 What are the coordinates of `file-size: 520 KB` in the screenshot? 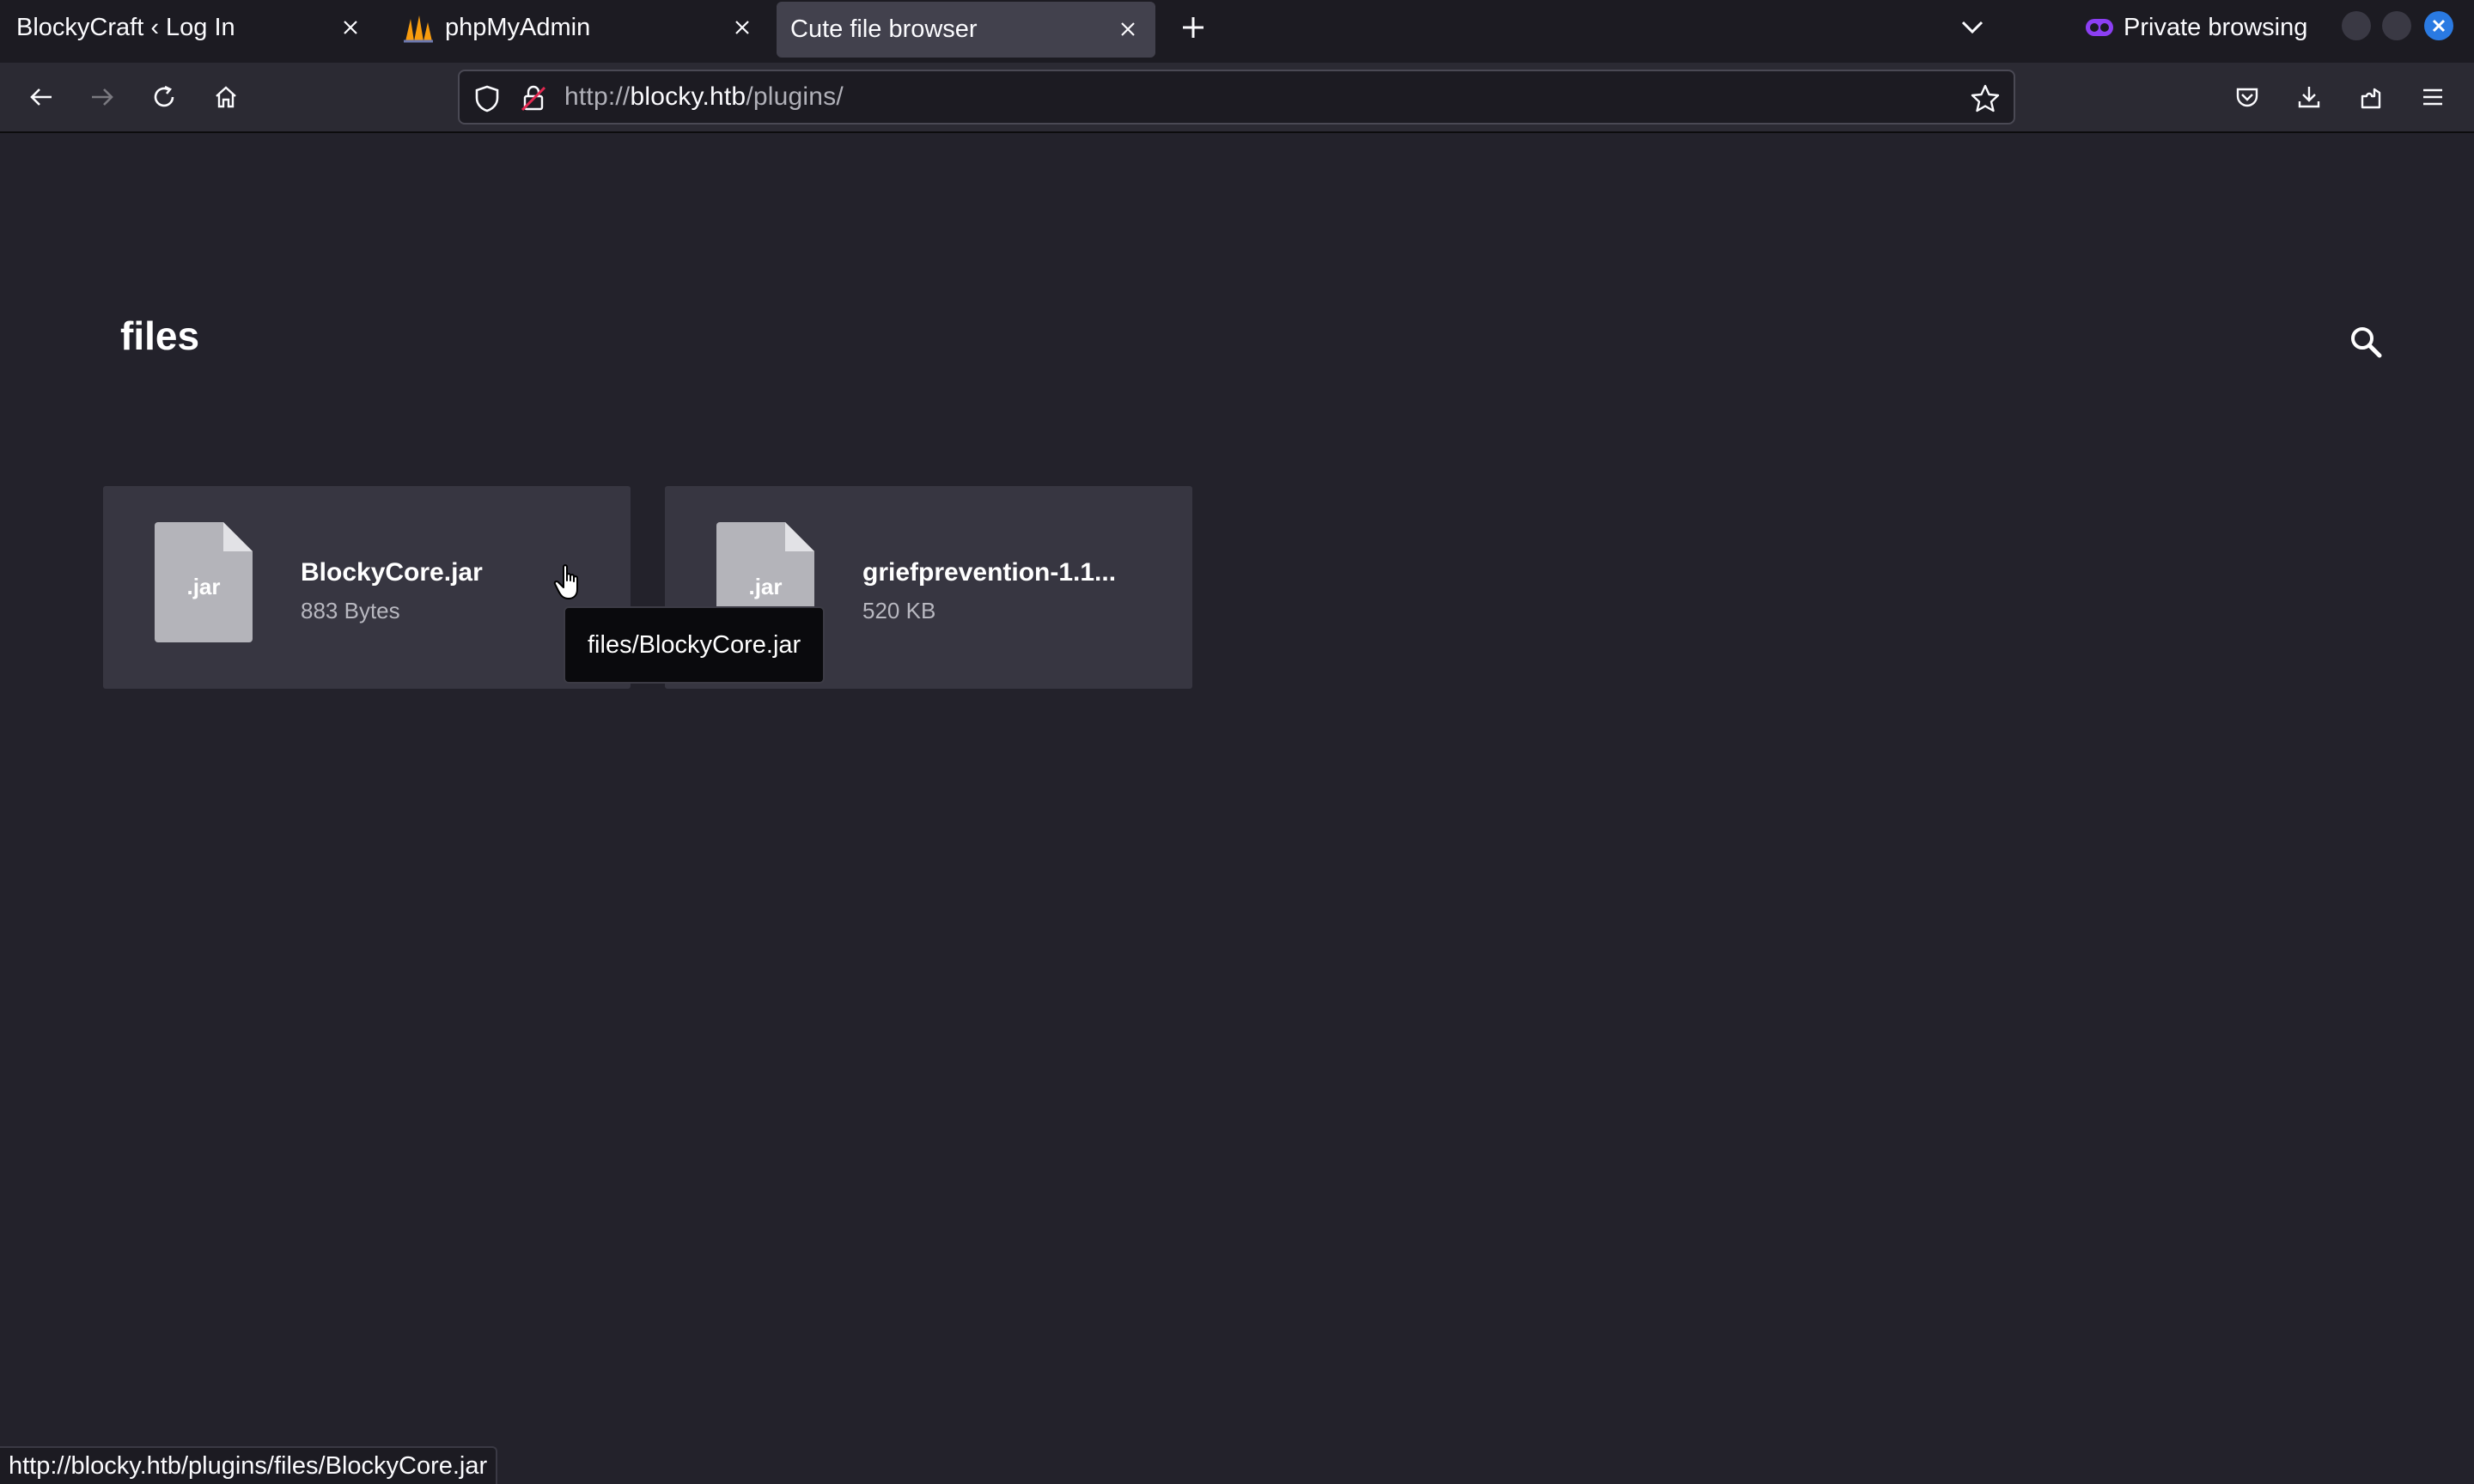 It's located at (899, 611).